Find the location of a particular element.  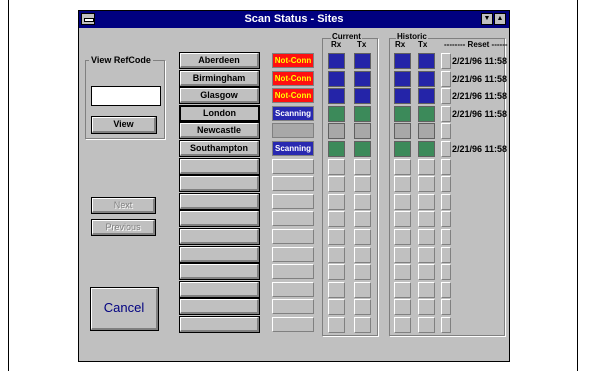

site-button-birmingham: Birmingham is located at coordinates (219, 78).